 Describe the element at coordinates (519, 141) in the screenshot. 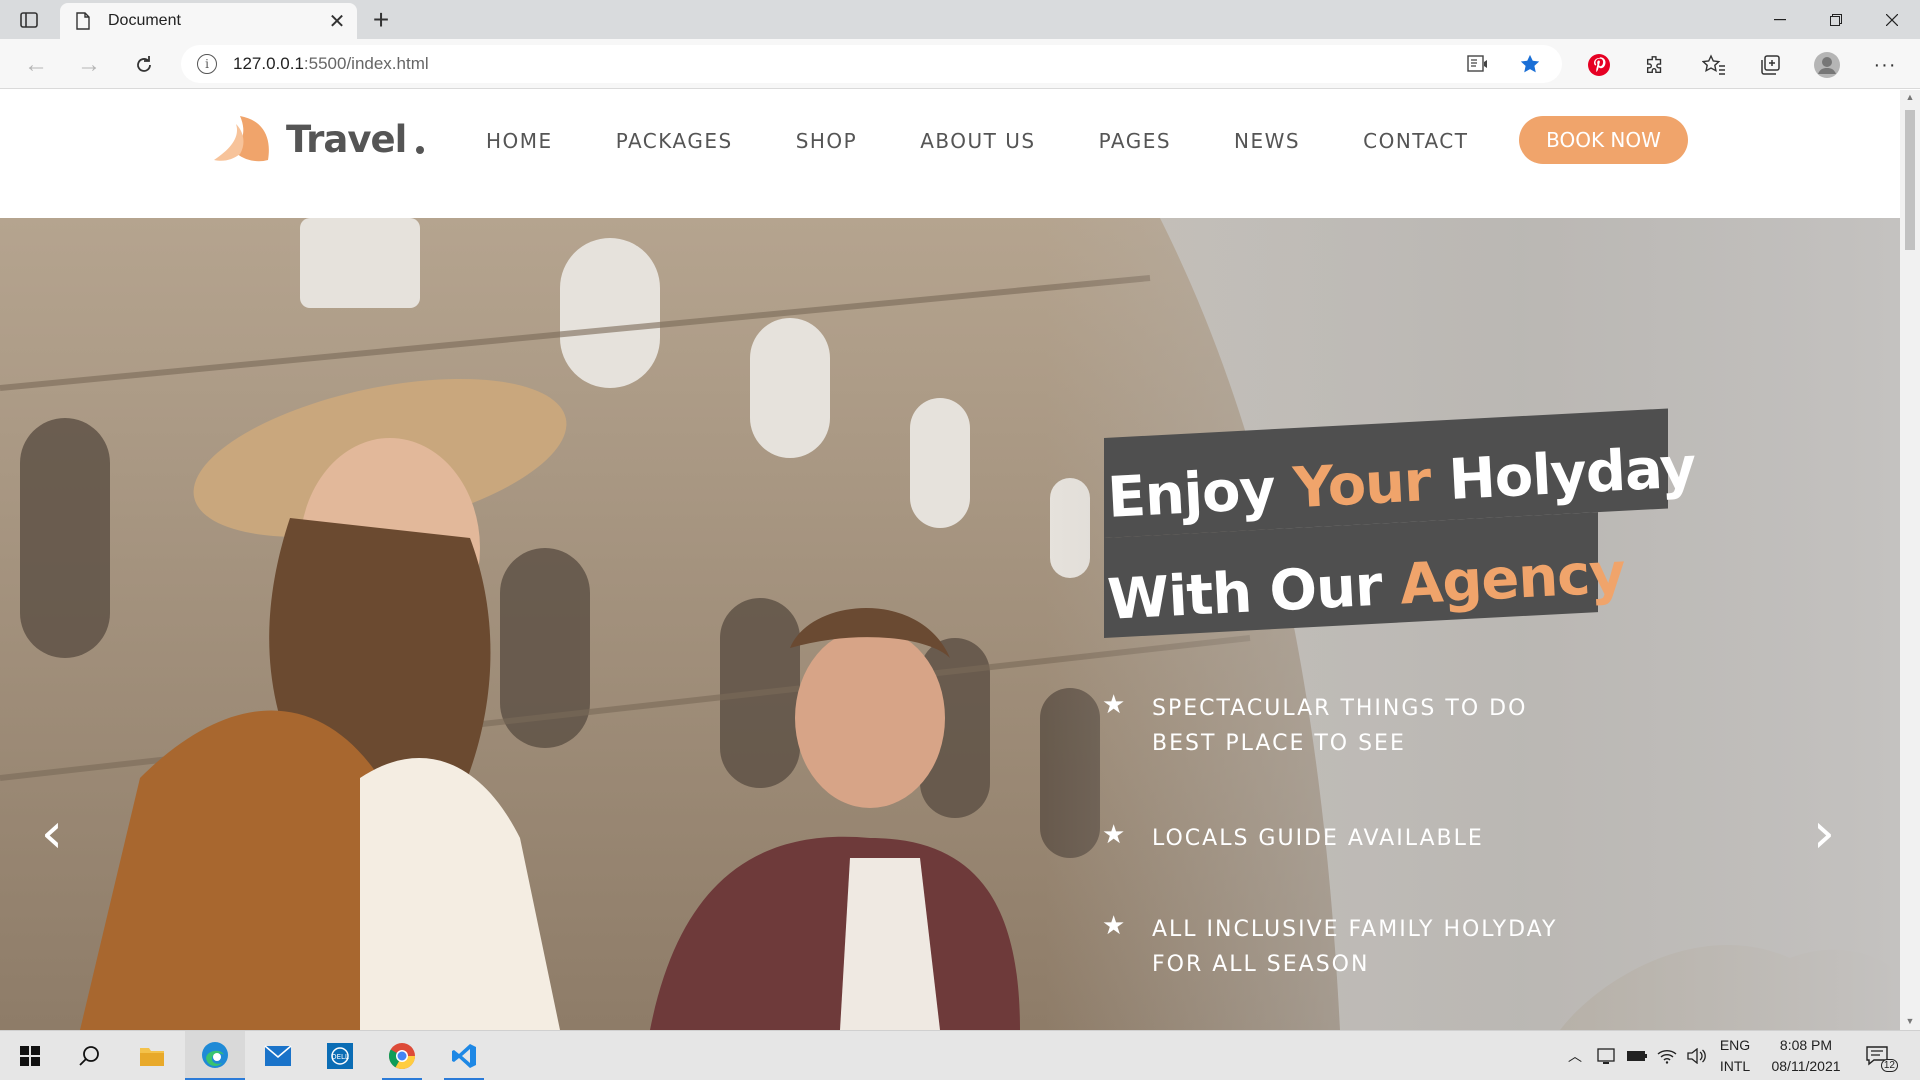

I see `nav-home: HOME` at that location.